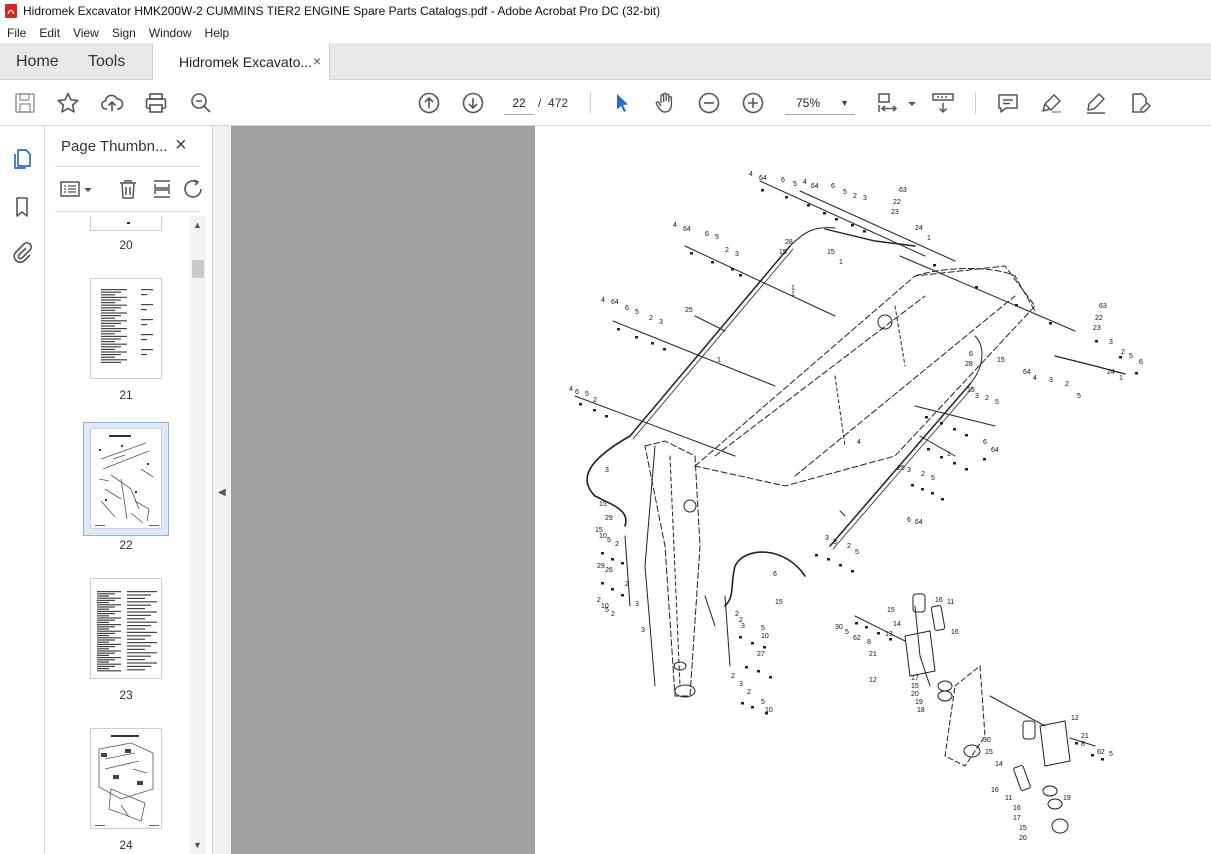 This screenshot has height=854, width=1211. I want to click on fit-page-icon, so click(888, 103).